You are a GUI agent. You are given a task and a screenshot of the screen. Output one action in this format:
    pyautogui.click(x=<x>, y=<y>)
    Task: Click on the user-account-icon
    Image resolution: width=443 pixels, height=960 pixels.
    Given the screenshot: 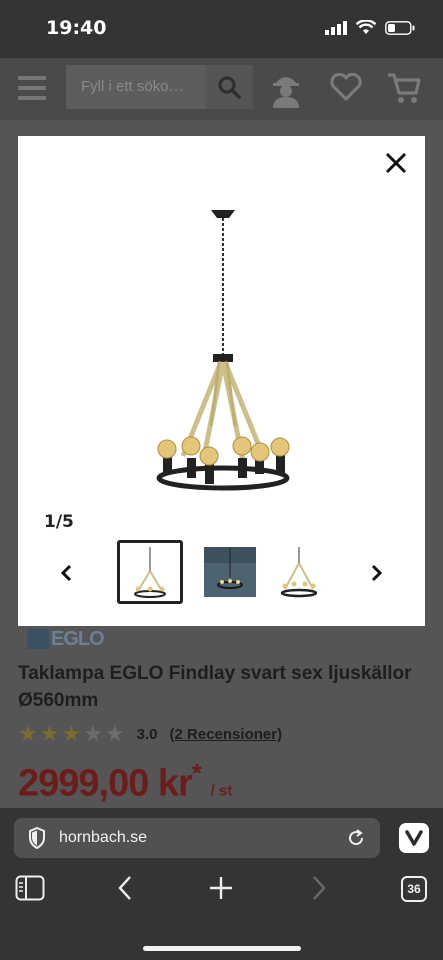 What is the action you would take?
    pyautogui.click(x=286, y=89)
    